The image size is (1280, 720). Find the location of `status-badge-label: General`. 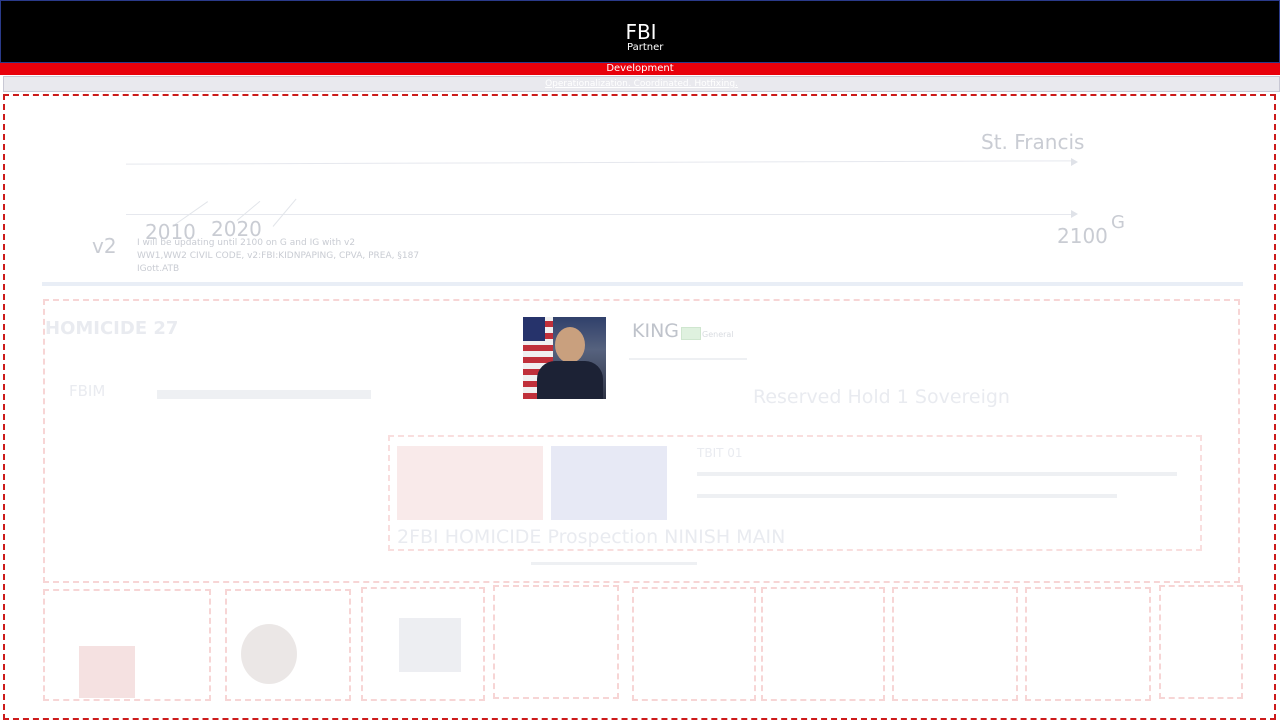

status-badge-label: General is located at coordinates (718, 334).